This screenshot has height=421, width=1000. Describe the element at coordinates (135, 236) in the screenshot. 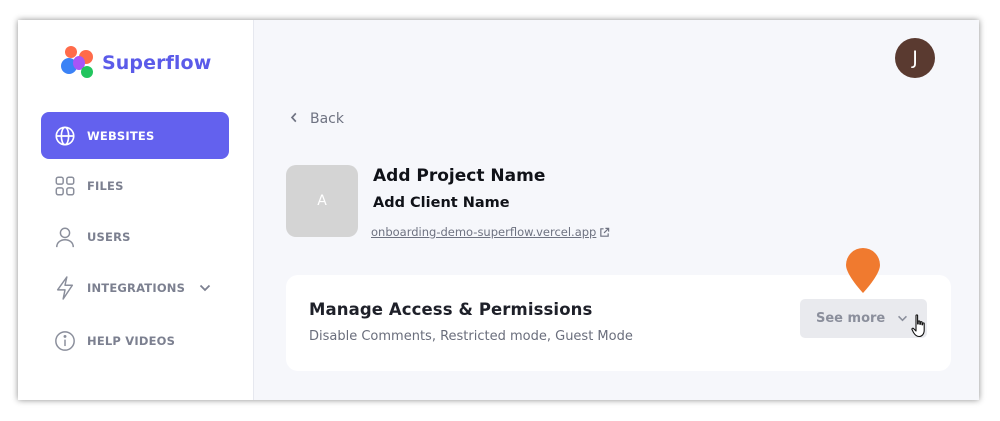

I see `sidebar-item-users: USERS` at that location.